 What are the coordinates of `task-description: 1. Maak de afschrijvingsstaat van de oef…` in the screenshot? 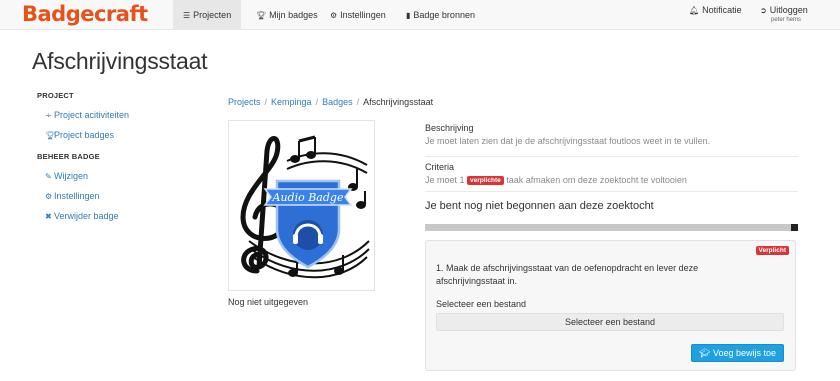 It's located at (567, 274).